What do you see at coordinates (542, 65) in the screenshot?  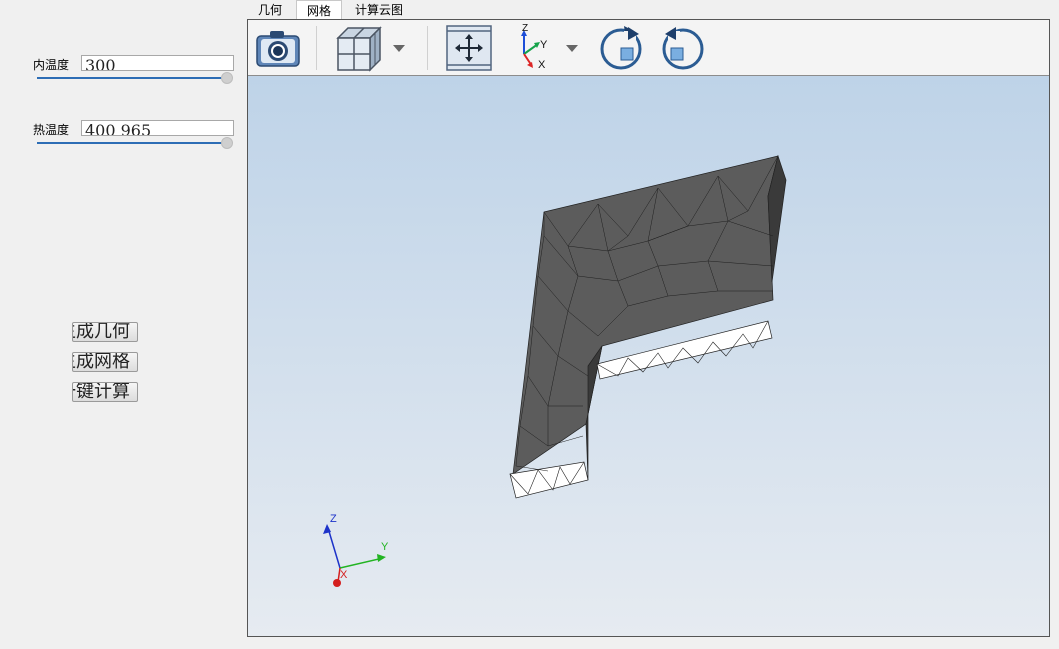 I see `svg-text: X` at bounding box center [542, 65].